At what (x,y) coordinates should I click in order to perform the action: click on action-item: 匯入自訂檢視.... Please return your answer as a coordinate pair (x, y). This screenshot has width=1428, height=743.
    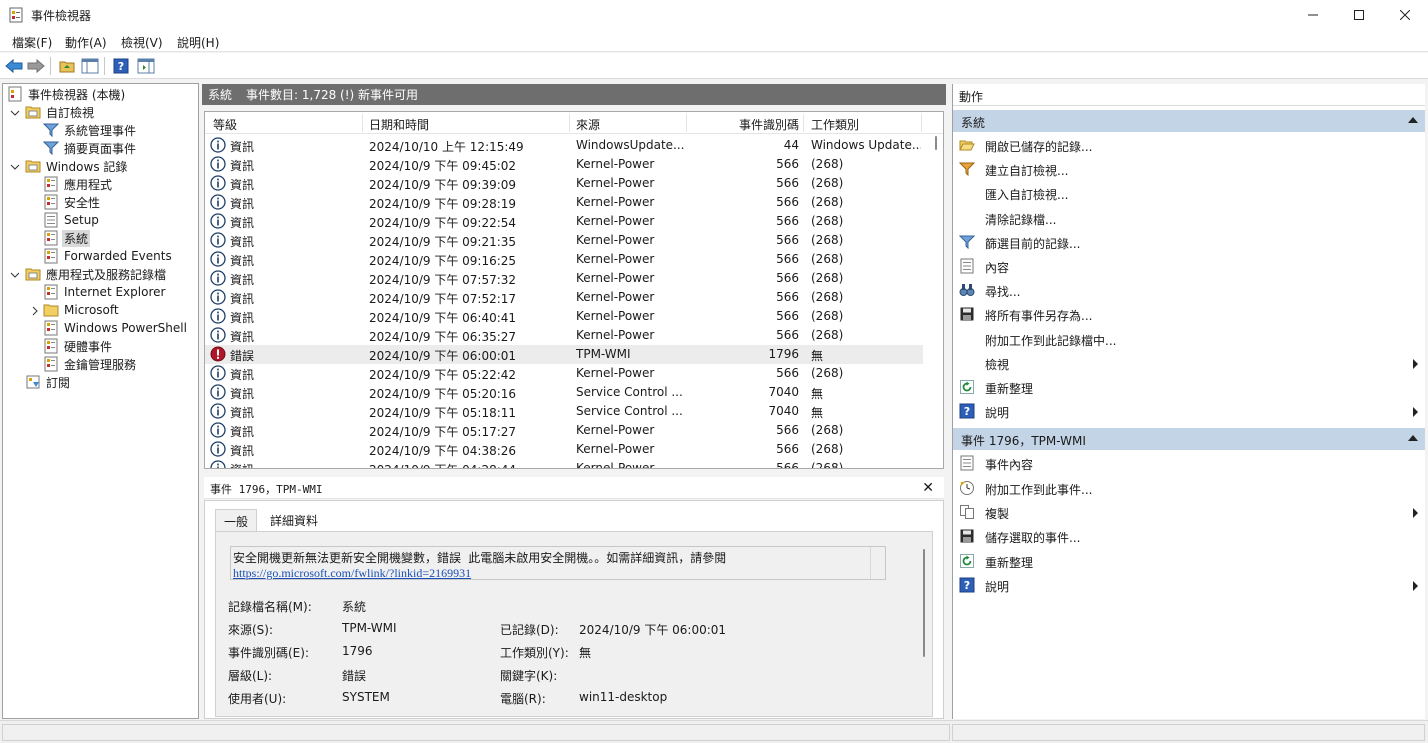
    Looking at the image, I should click on (1189, 193).